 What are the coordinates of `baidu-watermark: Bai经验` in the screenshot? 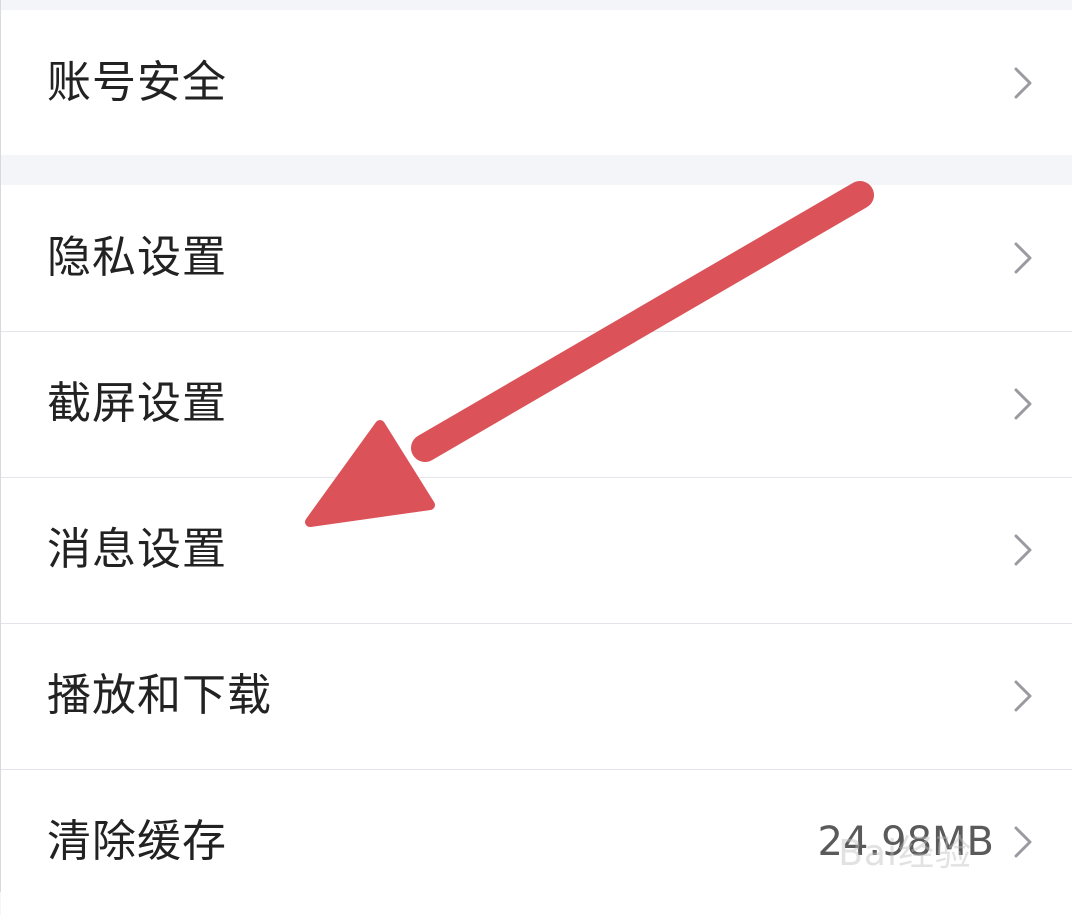 It's located at (905, 850).